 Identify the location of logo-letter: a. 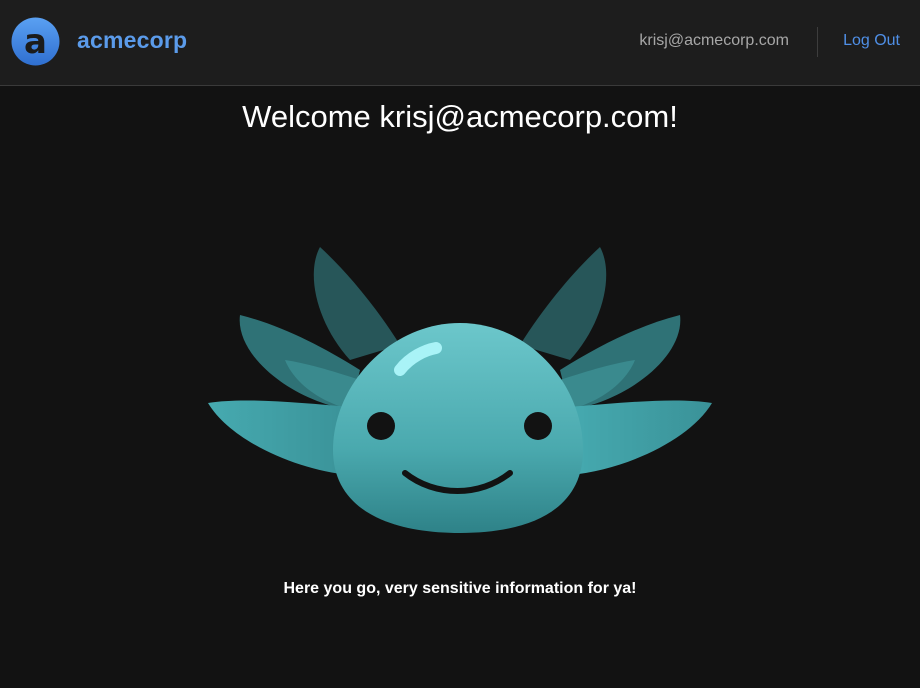
(35, 42).